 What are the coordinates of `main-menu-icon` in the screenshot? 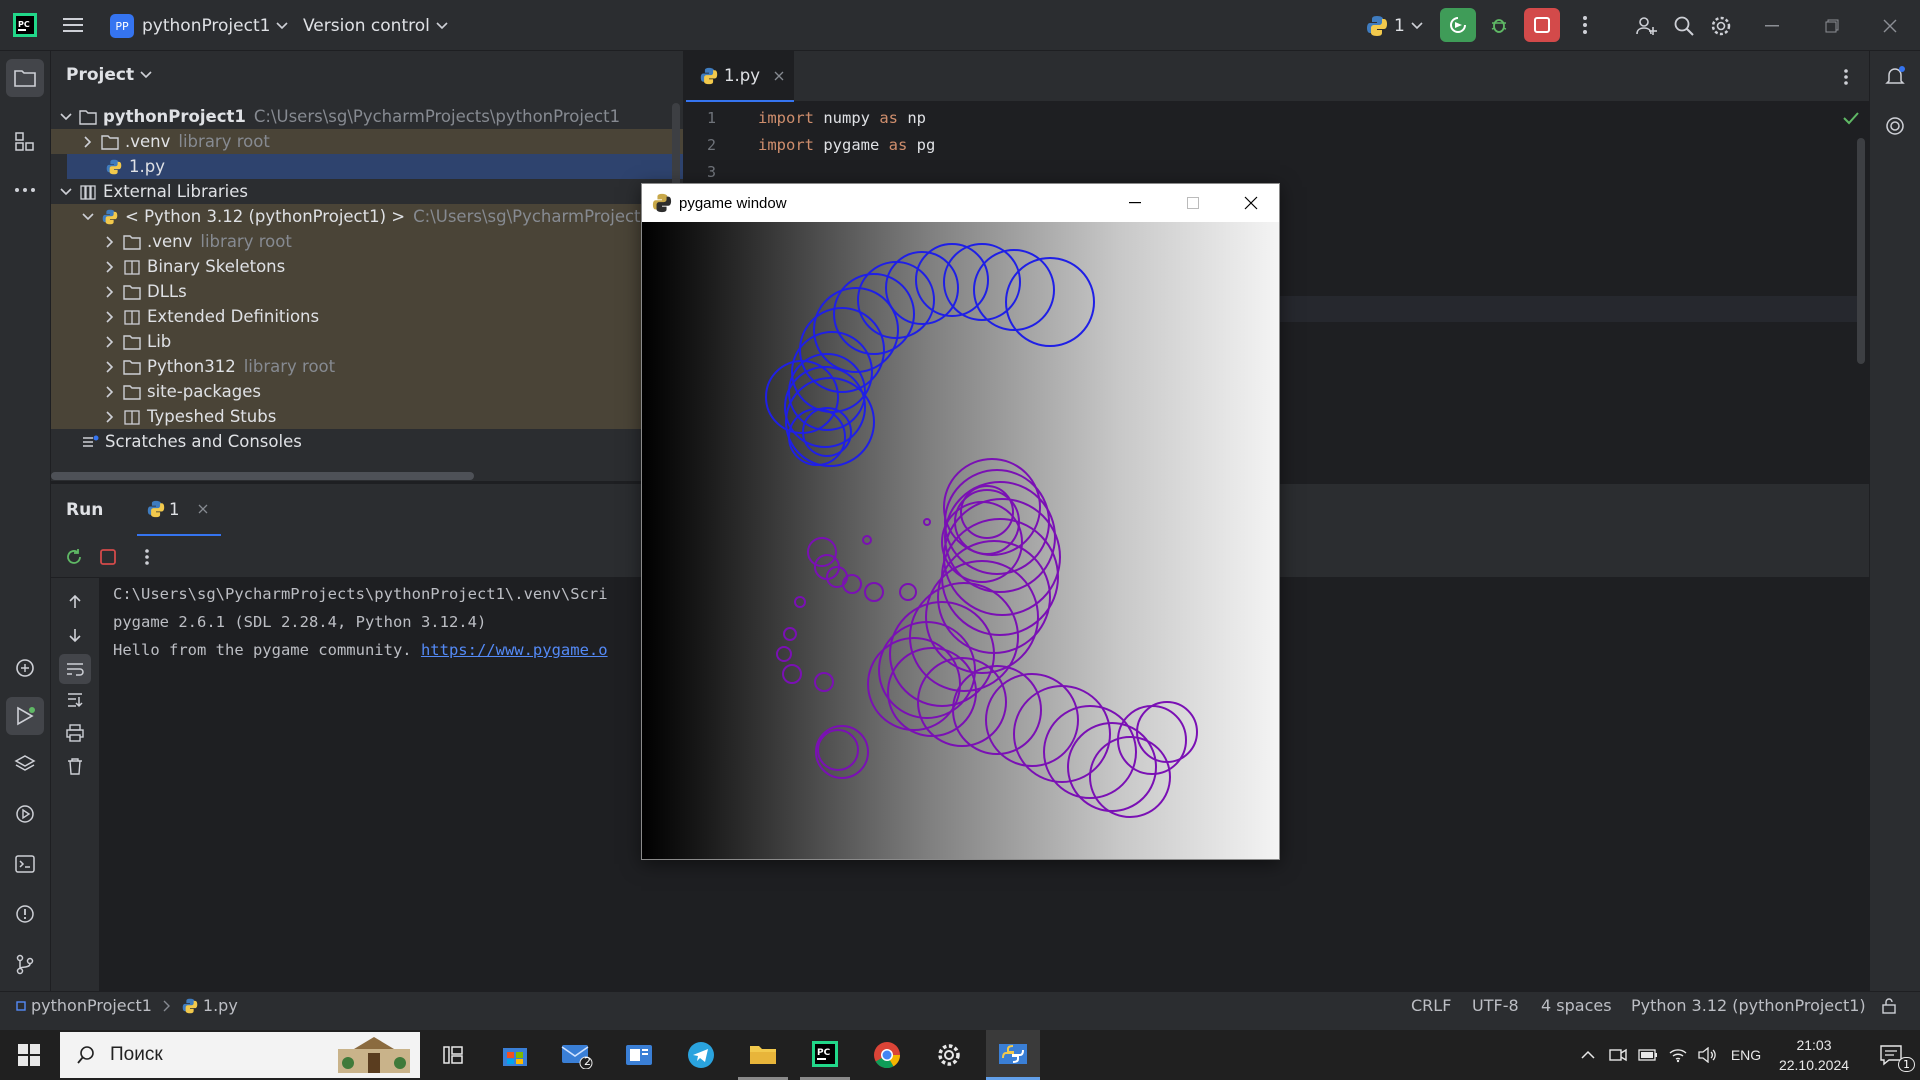 It's located at (73, 25).